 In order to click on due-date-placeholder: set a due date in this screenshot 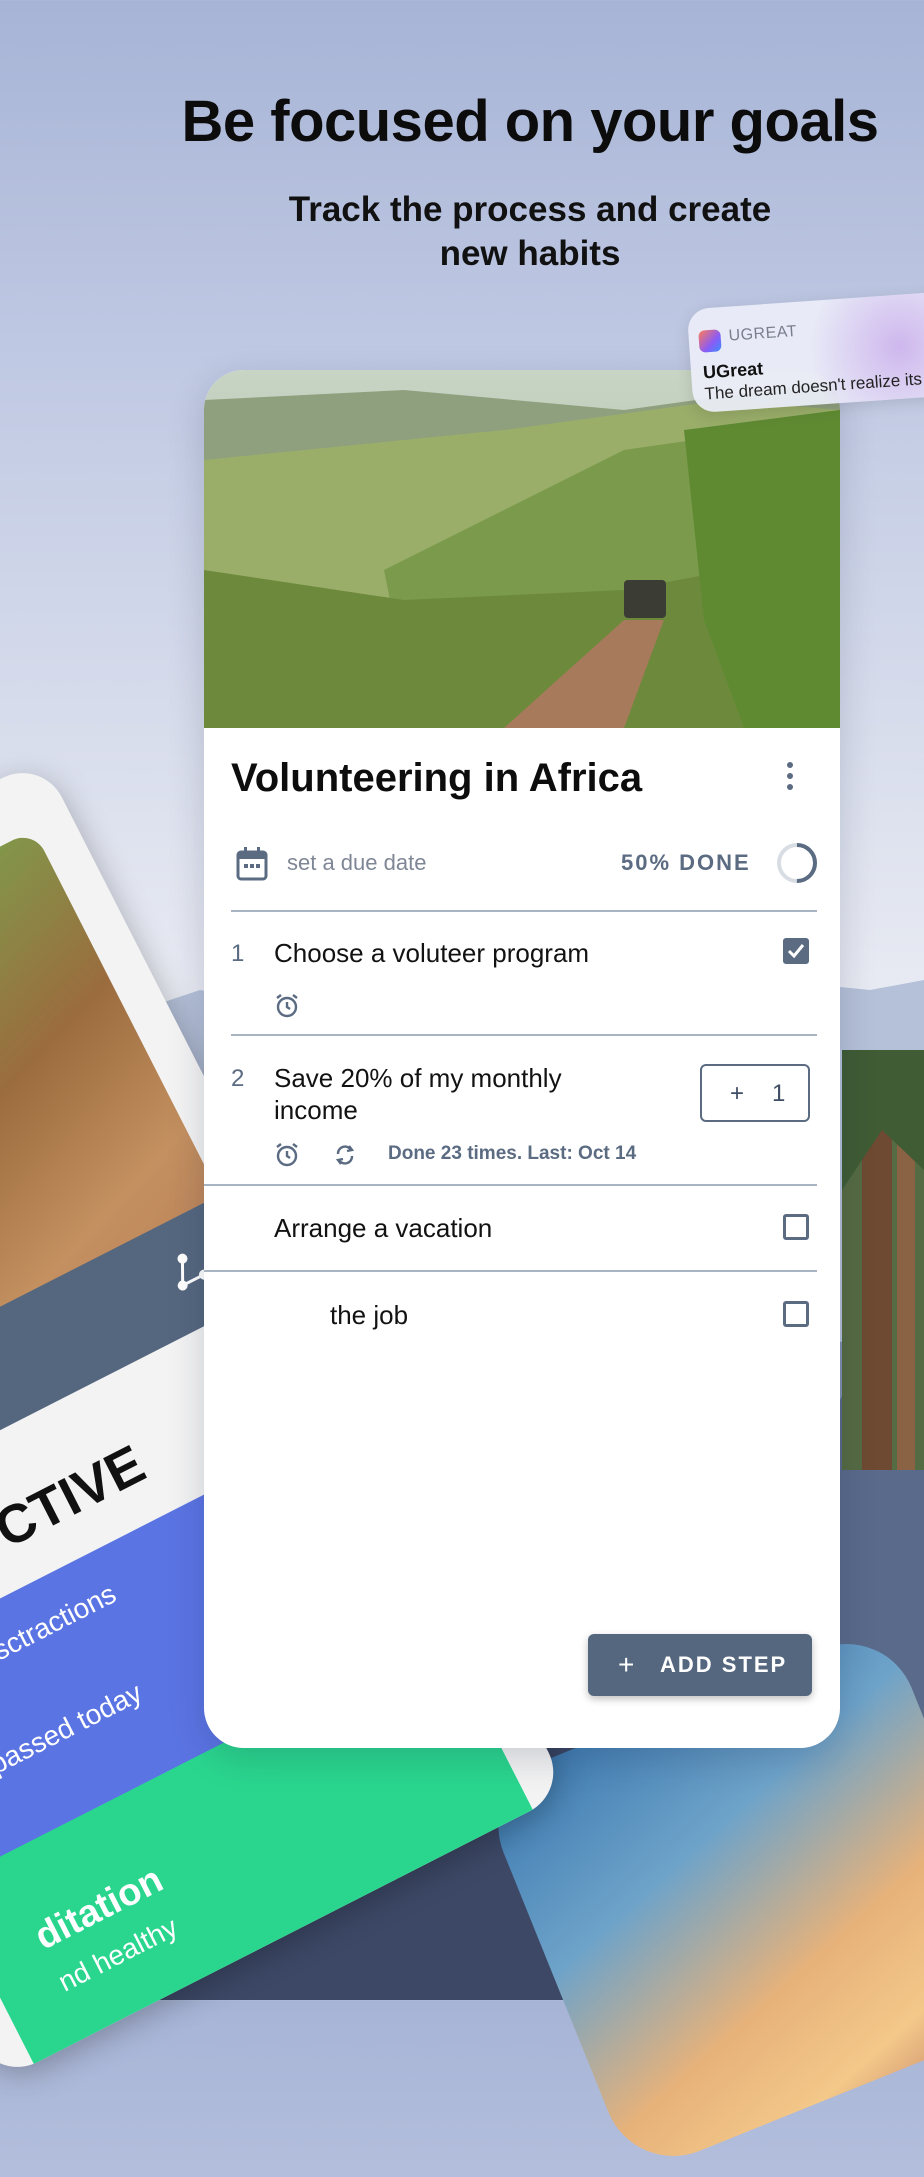, I will do `click(356, 863)`.